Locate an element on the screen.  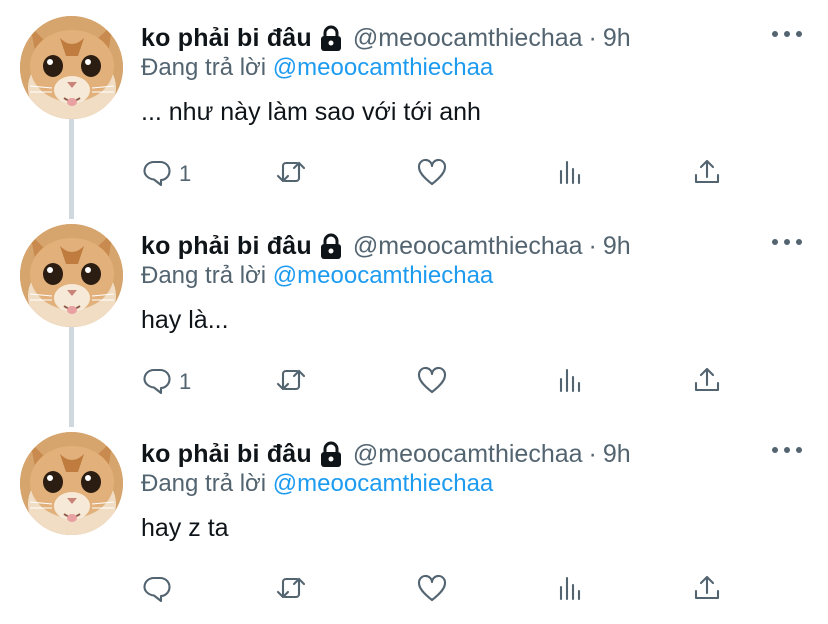
tweet-text: hay z ta is located at coordinates (185, 528).